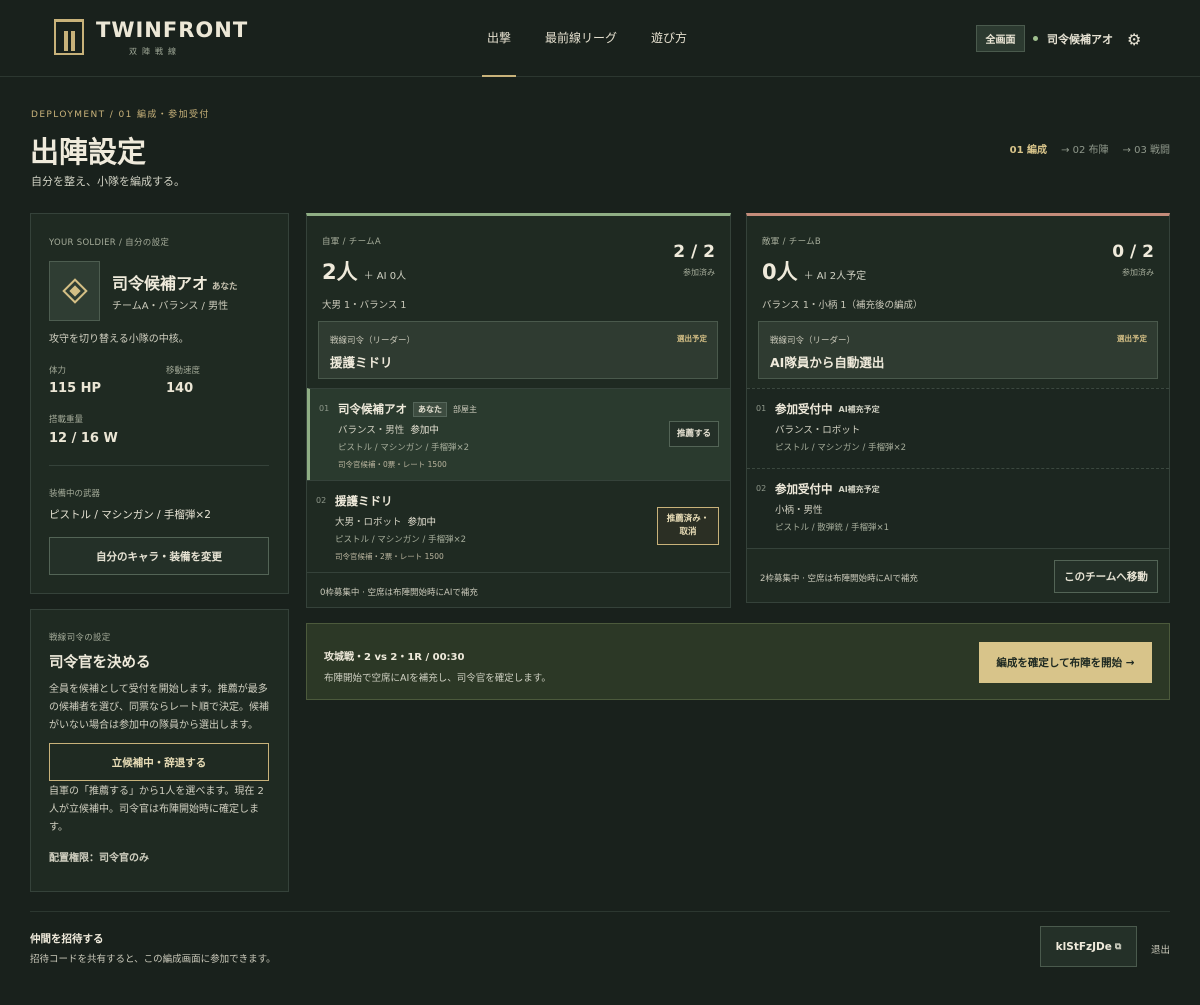 Image resolution: width=1200 pixels, height=1005 pixels. I want to click on battle-description: 布陣開始で空席にAIを補充し、司令官を確定します。, so click(437, 678).